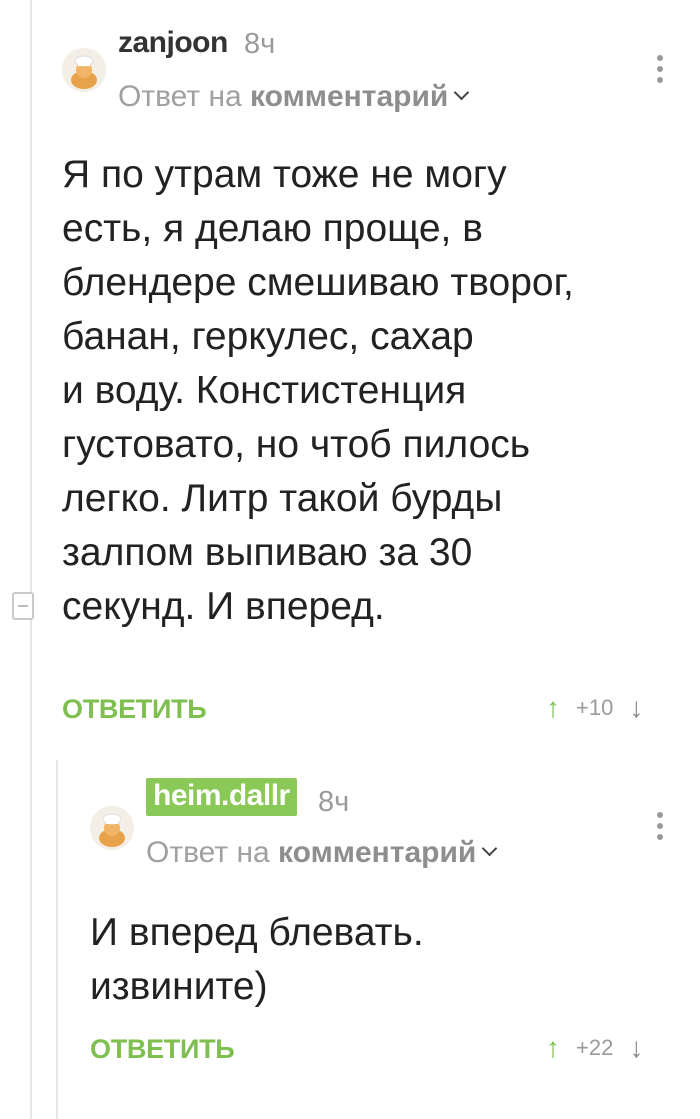  I want to click on vote-controls: ↑ +10 ↓, so click(594, 708).